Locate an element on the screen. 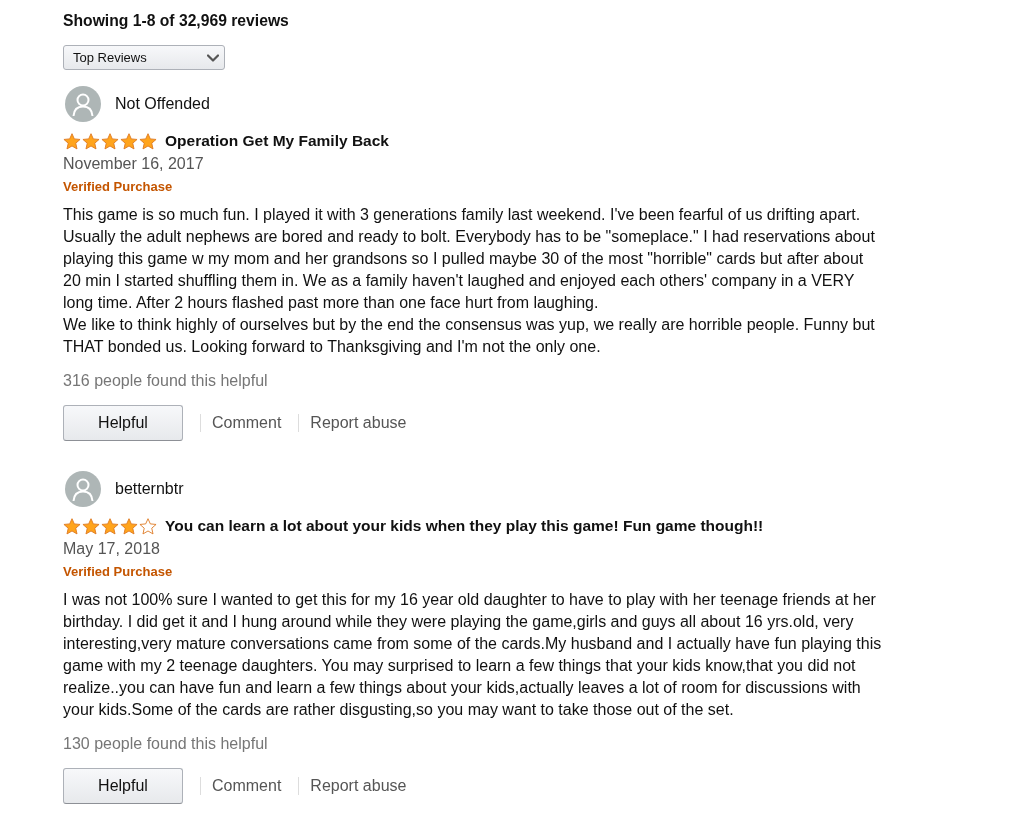 This screenshot has width=1011, height=815. star-outline-icon is located at coordinates (148, 526).